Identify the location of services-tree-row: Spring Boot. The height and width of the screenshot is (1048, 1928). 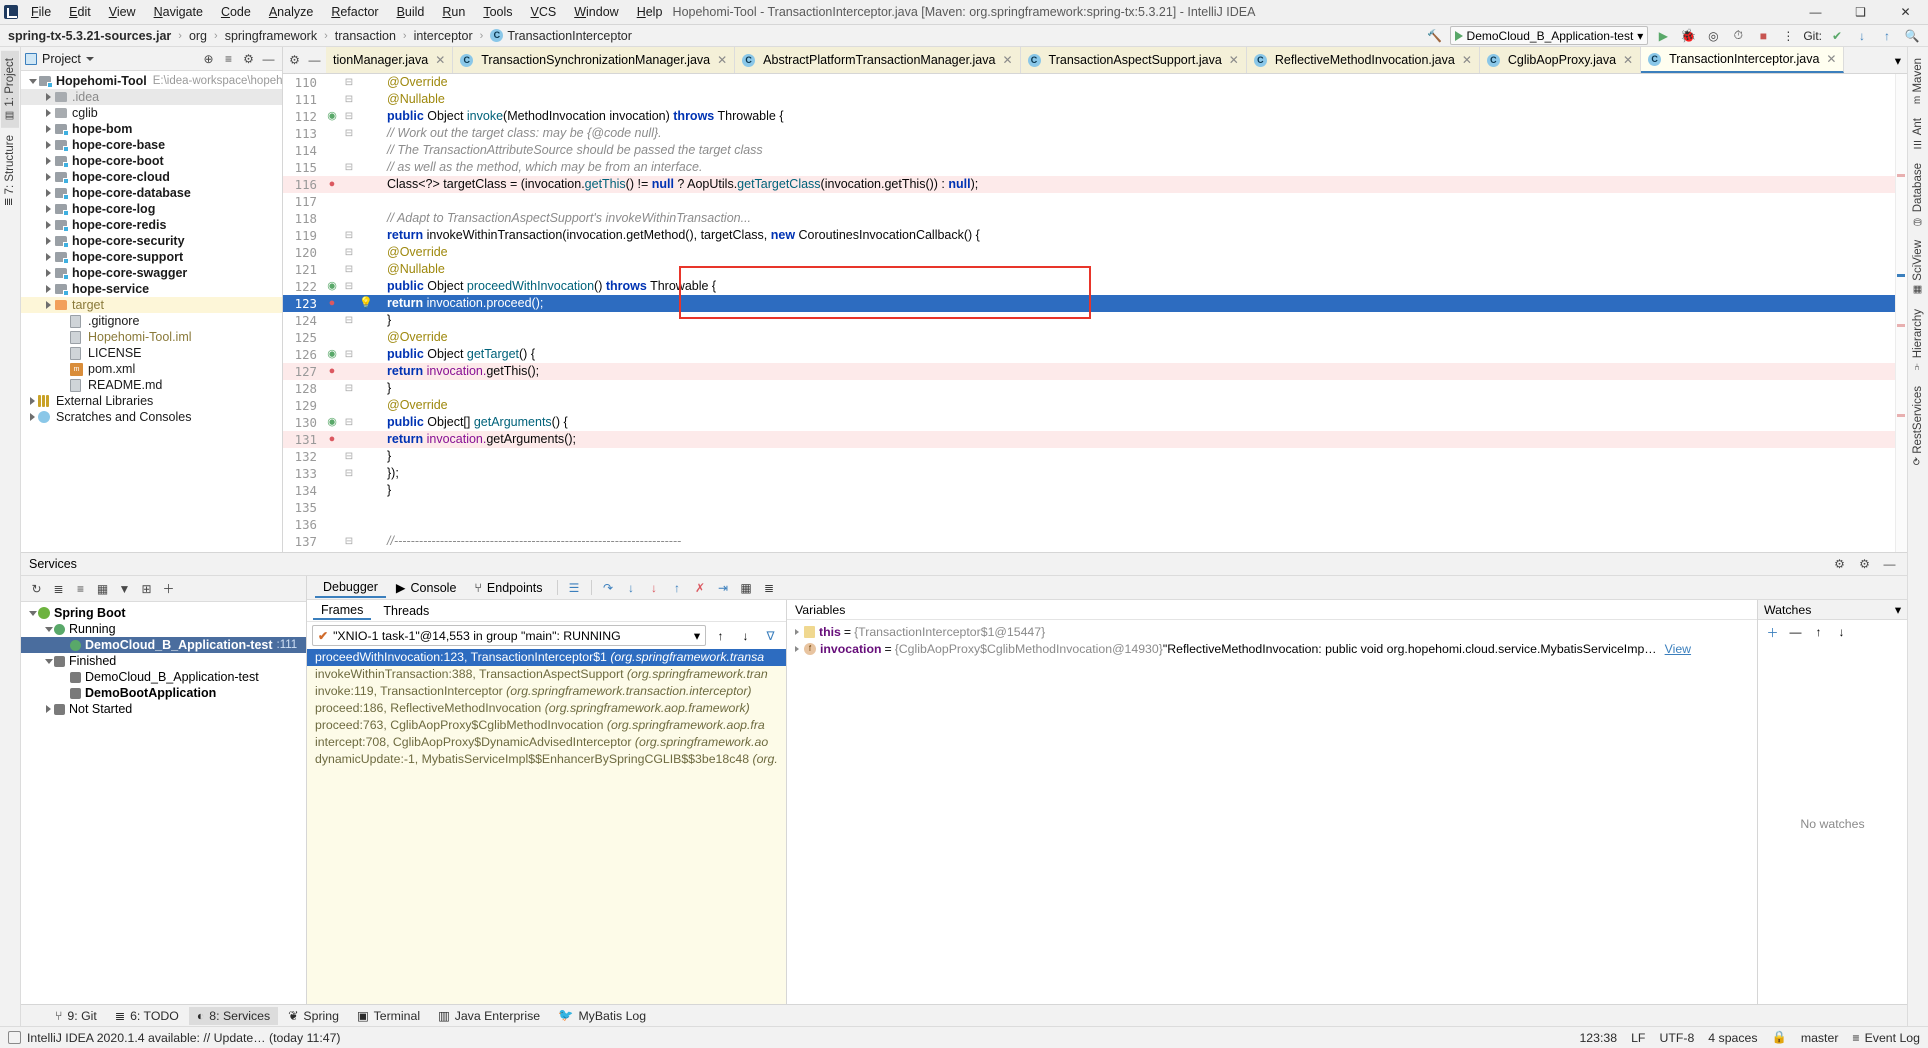
(163, 613).